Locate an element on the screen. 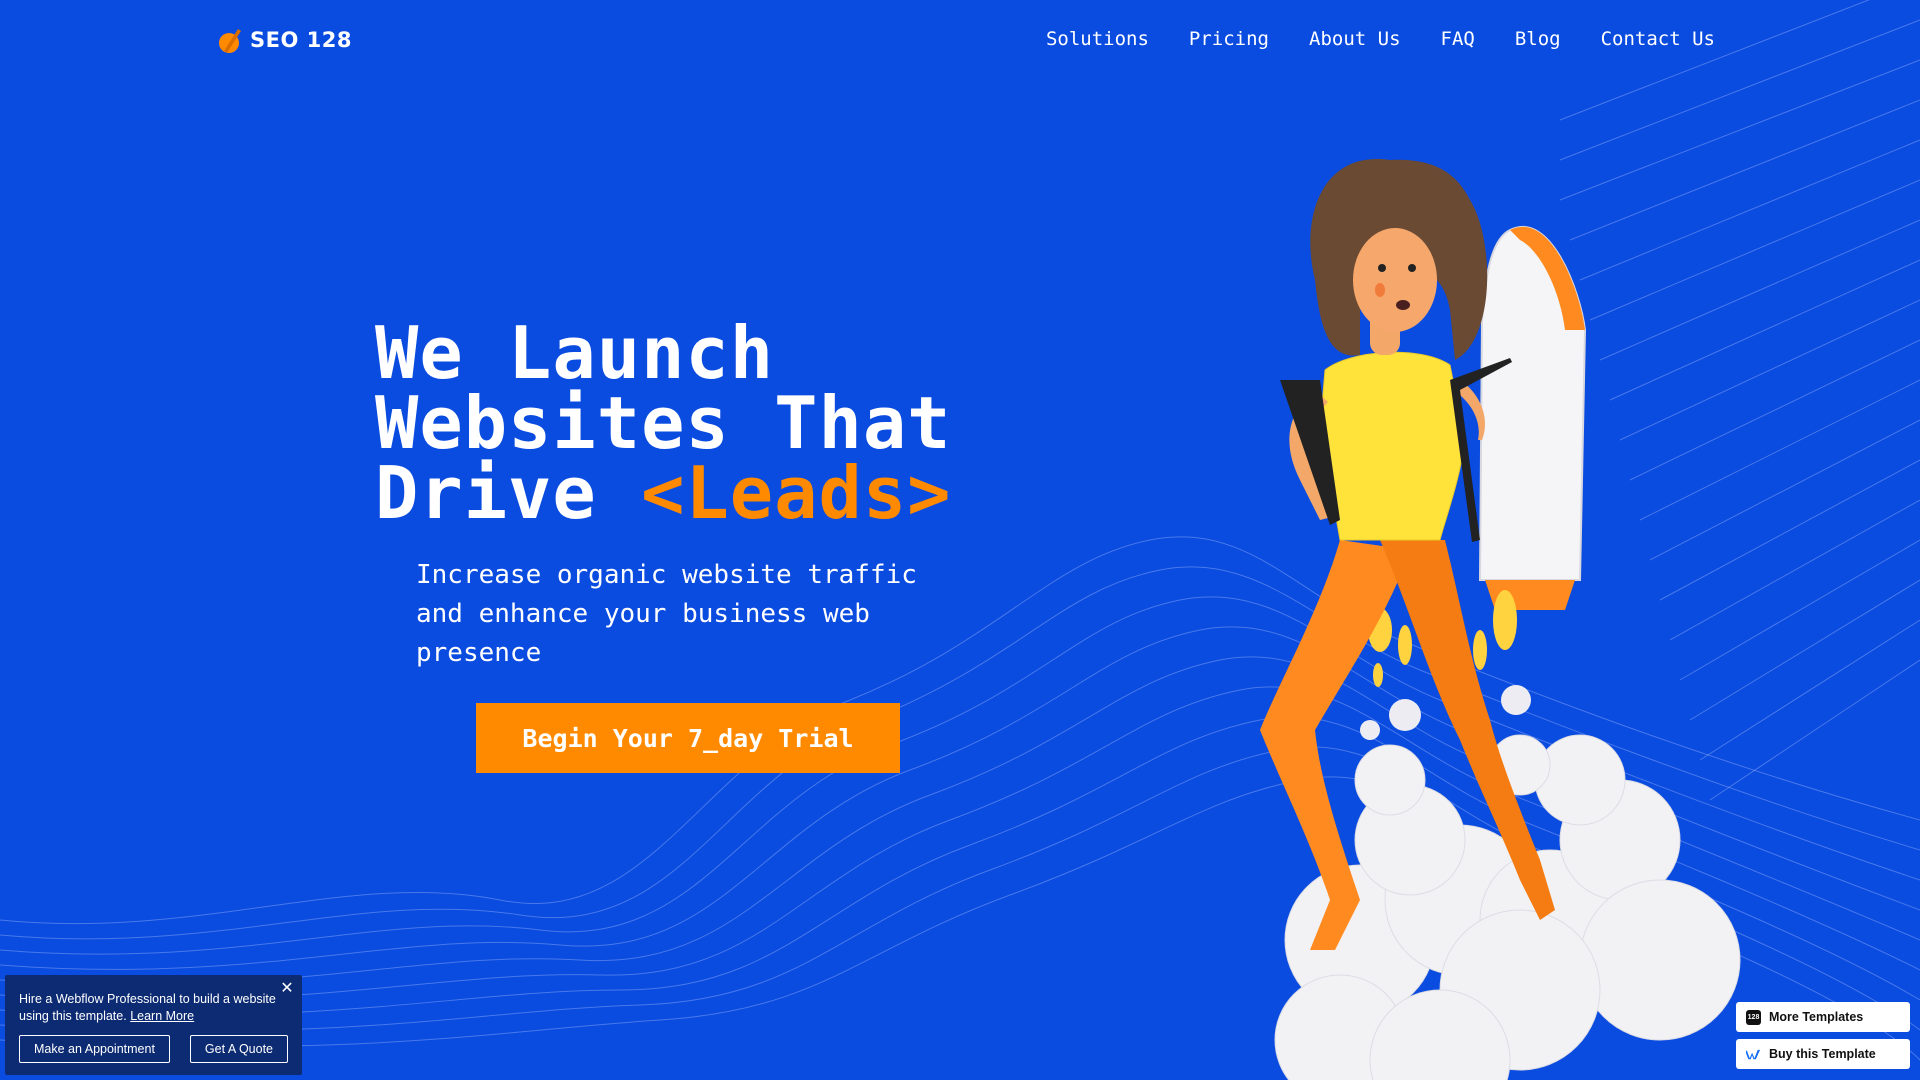 This screenshot has width=1920, height=1080. hire-popup-buttons: Make an Appointment Get A Quote is located at coordinates (153, 1049).